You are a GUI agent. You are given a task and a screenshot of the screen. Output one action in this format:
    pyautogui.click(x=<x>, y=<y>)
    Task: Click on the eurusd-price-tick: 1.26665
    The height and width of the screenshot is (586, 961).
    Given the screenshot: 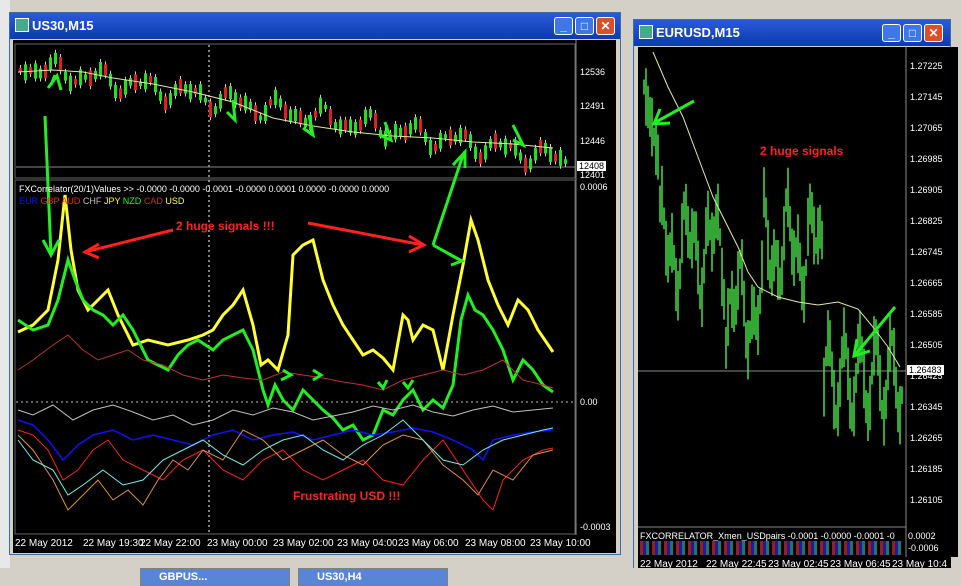 What is the action you would take?
    pyautogui.click(x=926, y=283)
    